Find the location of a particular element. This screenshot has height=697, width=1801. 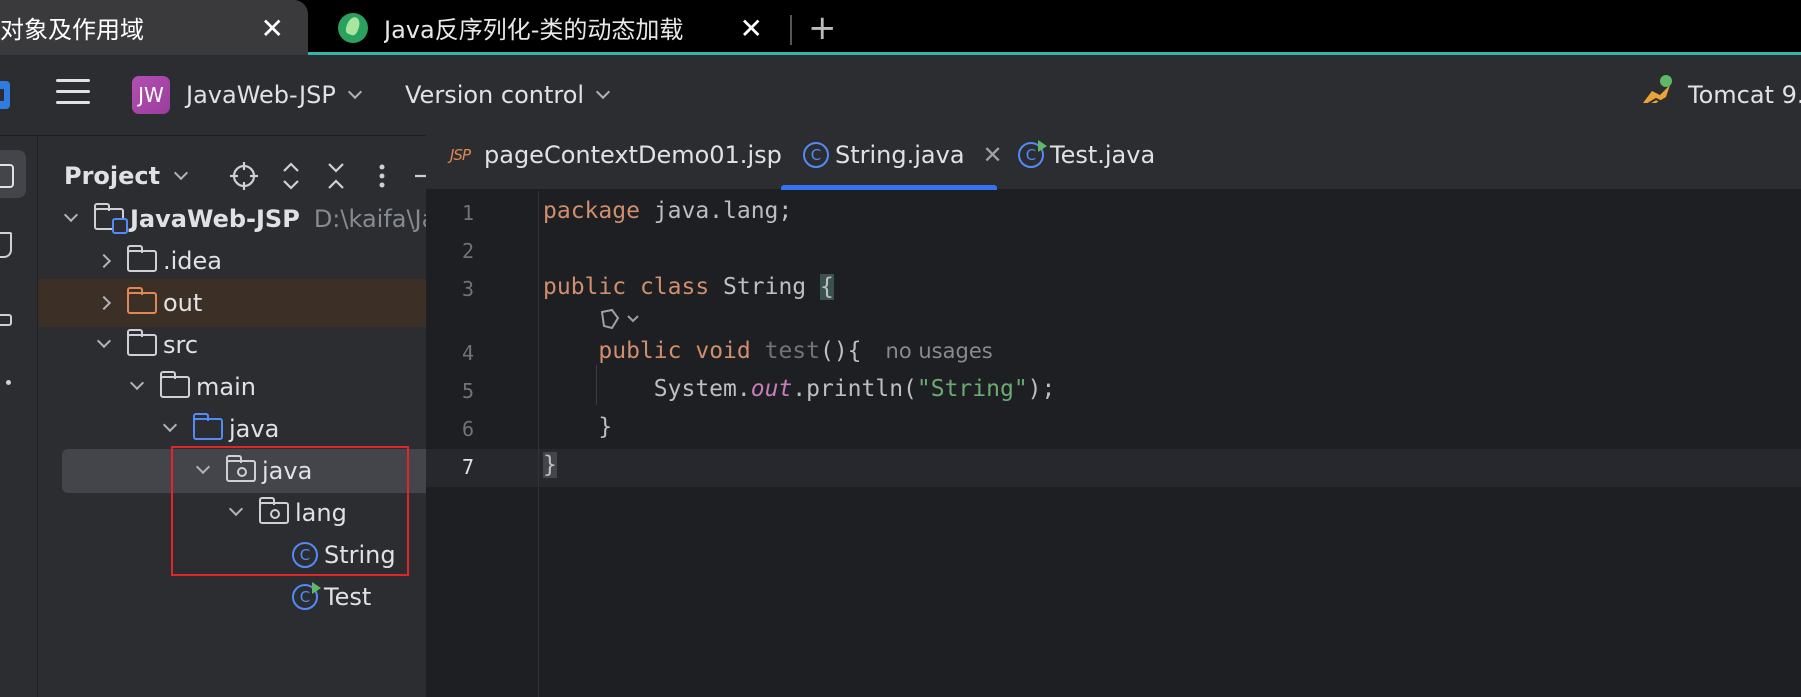

code-line-7: } is located at coordinates (550, 465).